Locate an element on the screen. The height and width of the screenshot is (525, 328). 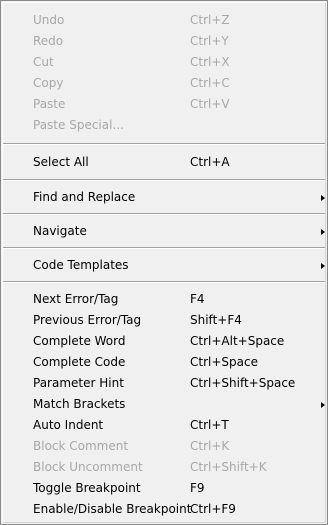
menu-item-label: Complete Code is located at coordinates (79, 362).